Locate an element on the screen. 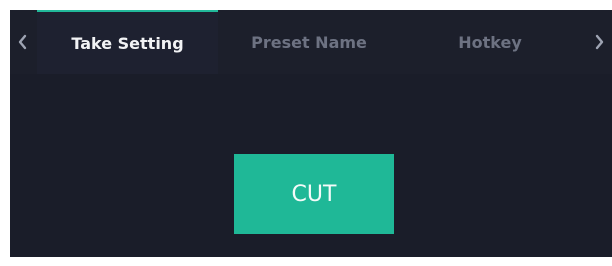 This screenshot has height=266, width=612. tab-take-setting: Take Setting is located at coordinates (127, 42).